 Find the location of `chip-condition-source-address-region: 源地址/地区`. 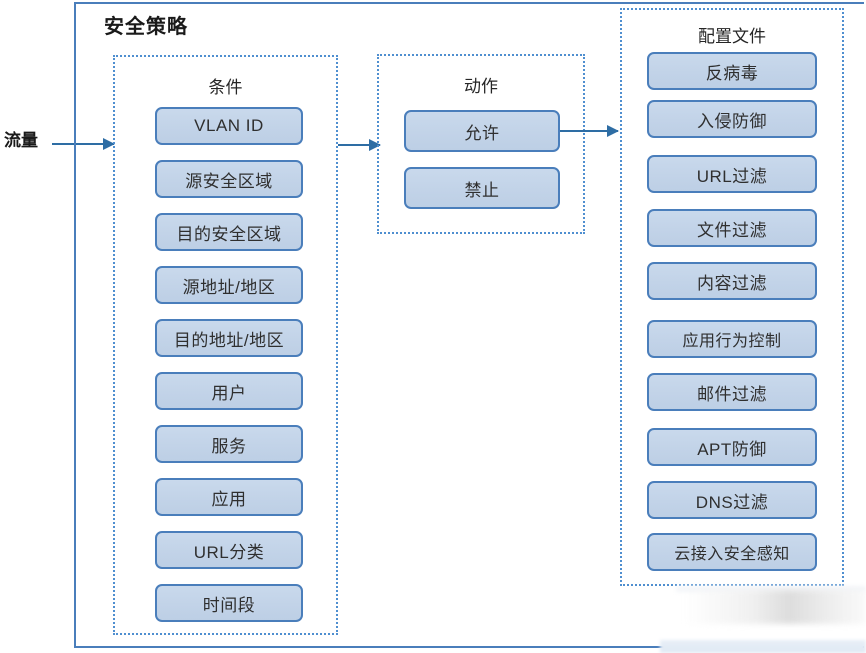

chip-condition-source-address-region: 源地址/地区 is located at coordinates (229, 285).